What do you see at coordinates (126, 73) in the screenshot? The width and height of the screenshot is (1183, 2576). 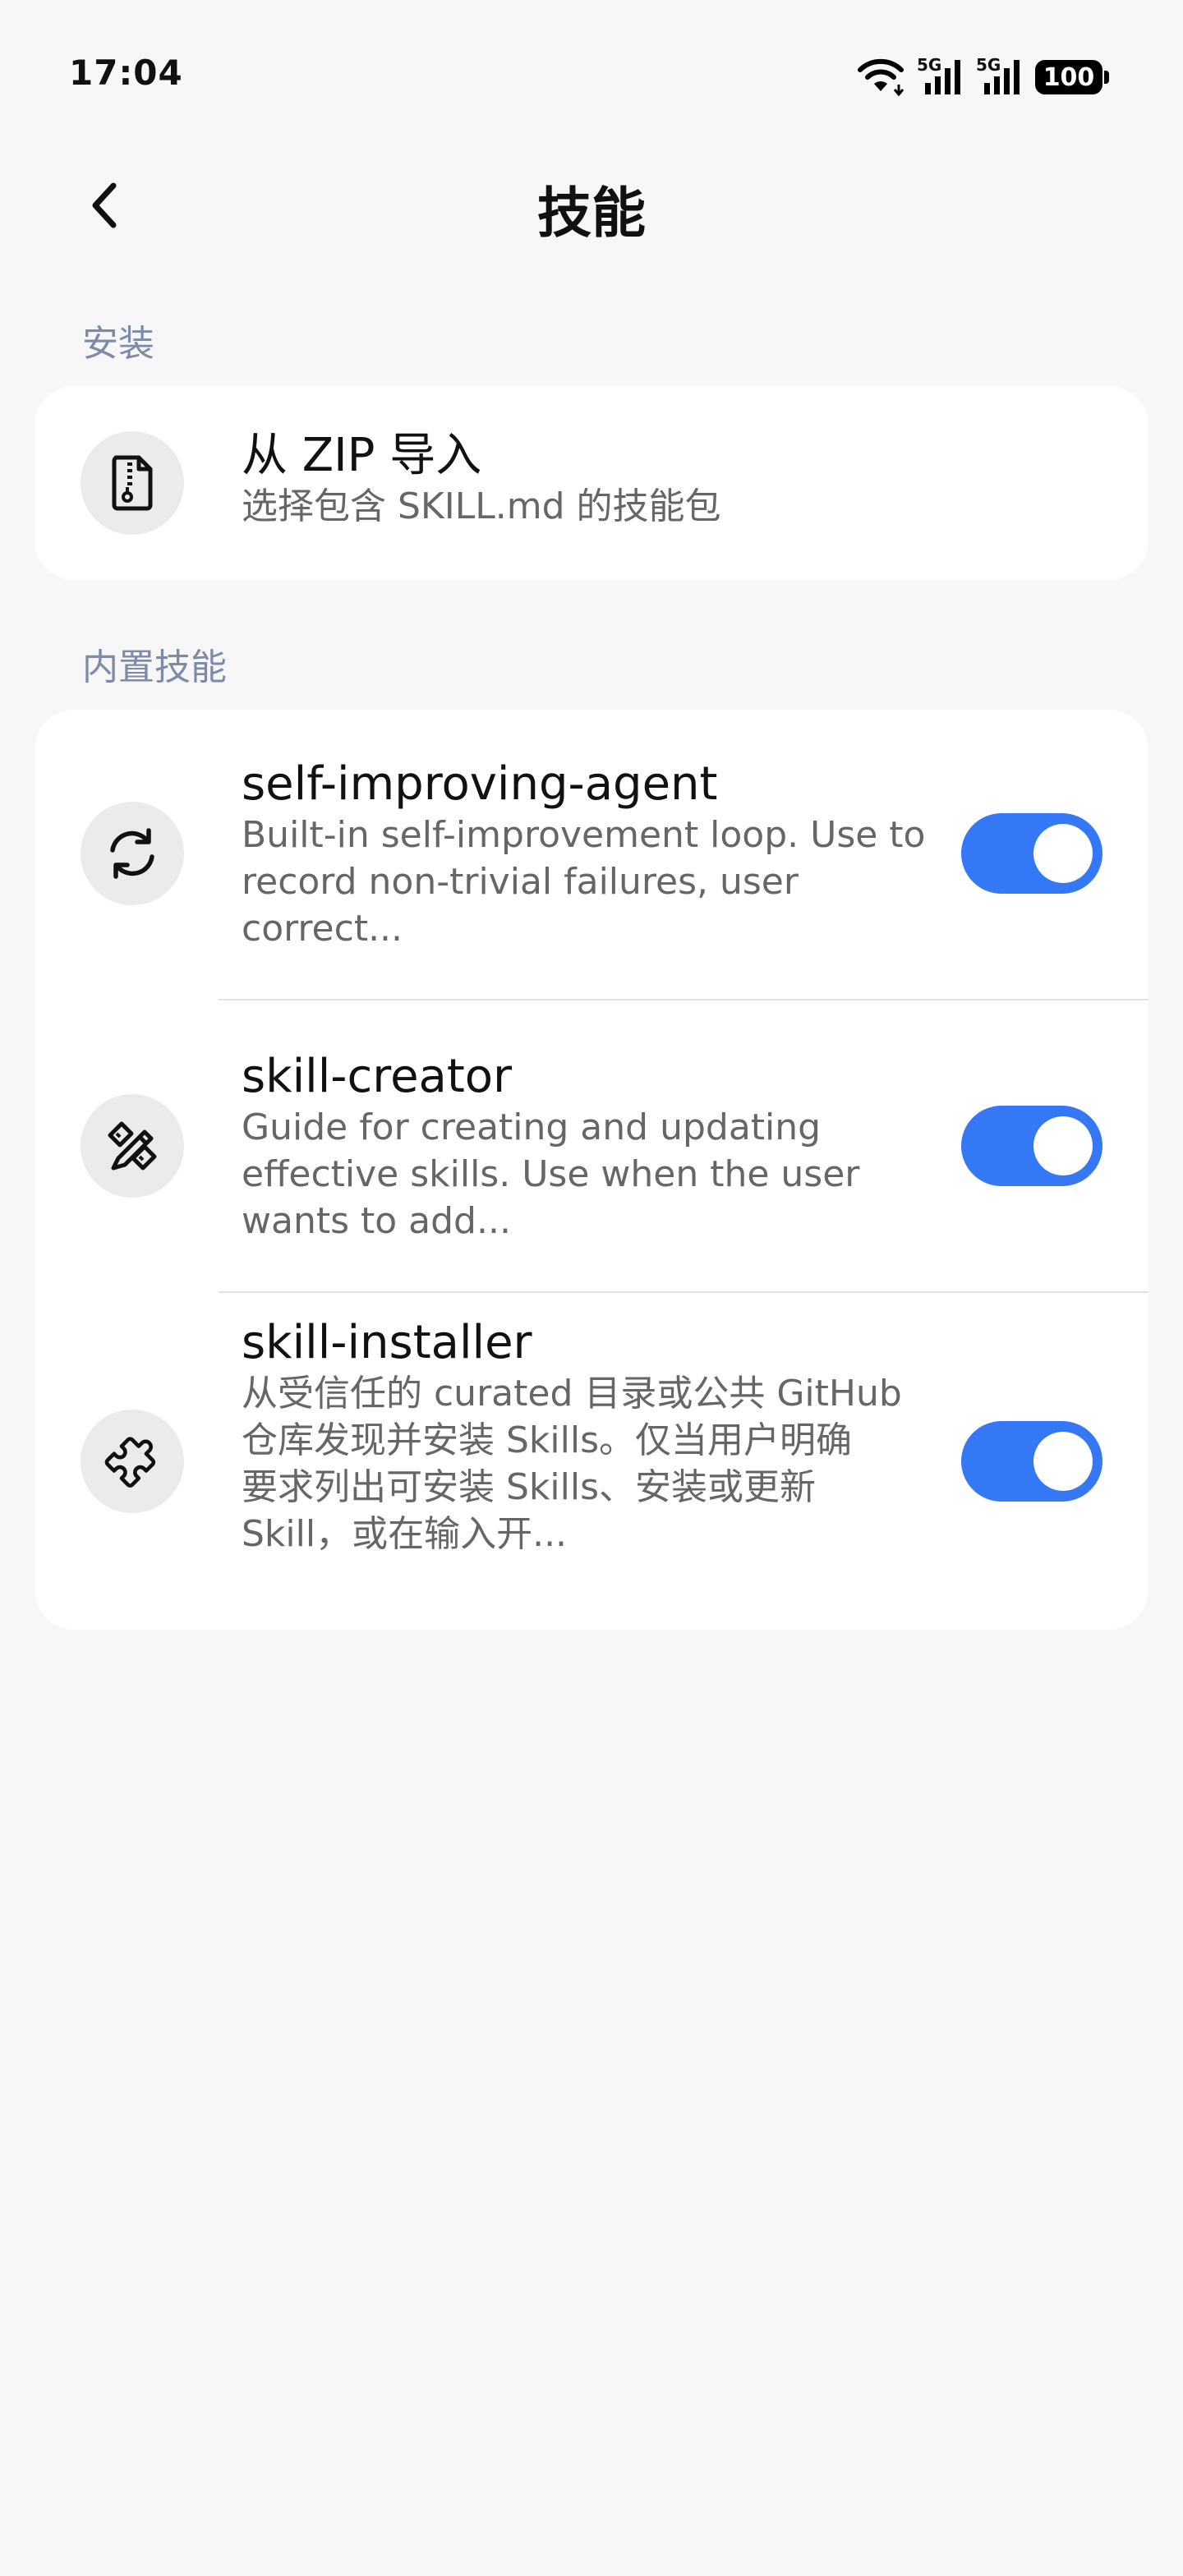 I see `status-time: 17:04` at bounding box center [126, 73].